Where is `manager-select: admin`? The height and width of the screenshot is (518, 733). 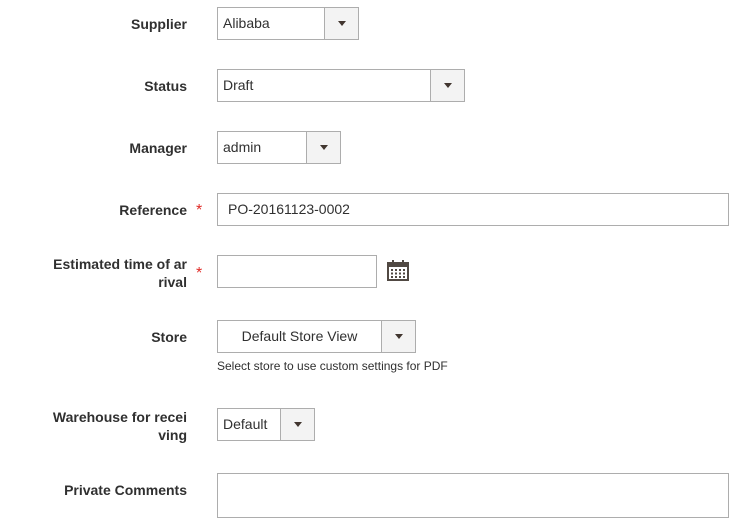
manager-select: admin is located at coordinates (279, 147).